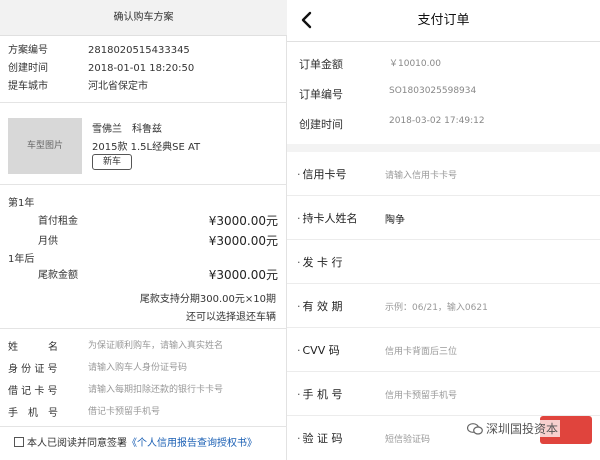 The height and width of the screenshot is (460, 600). I want to click on down-payment-row: 首付租金 ¥3000.00元, so click(154, 220).